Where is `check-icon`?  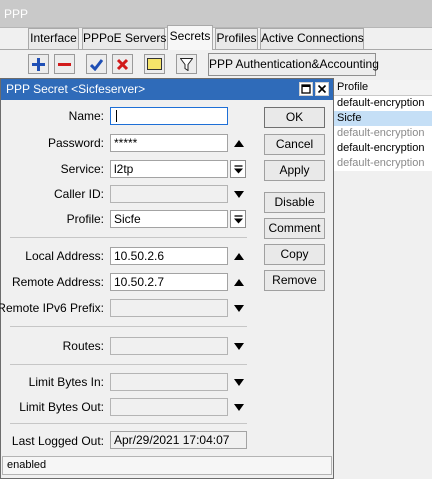
check-icon is located at coordinates (96, 64).